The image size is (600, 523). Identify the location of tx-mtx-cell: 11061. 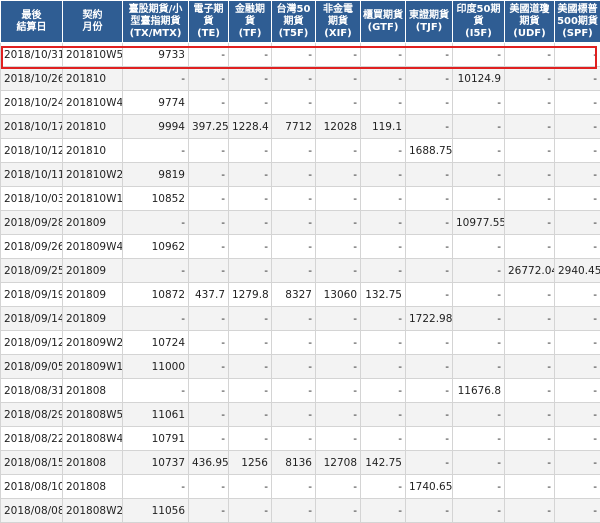
(156, 415).